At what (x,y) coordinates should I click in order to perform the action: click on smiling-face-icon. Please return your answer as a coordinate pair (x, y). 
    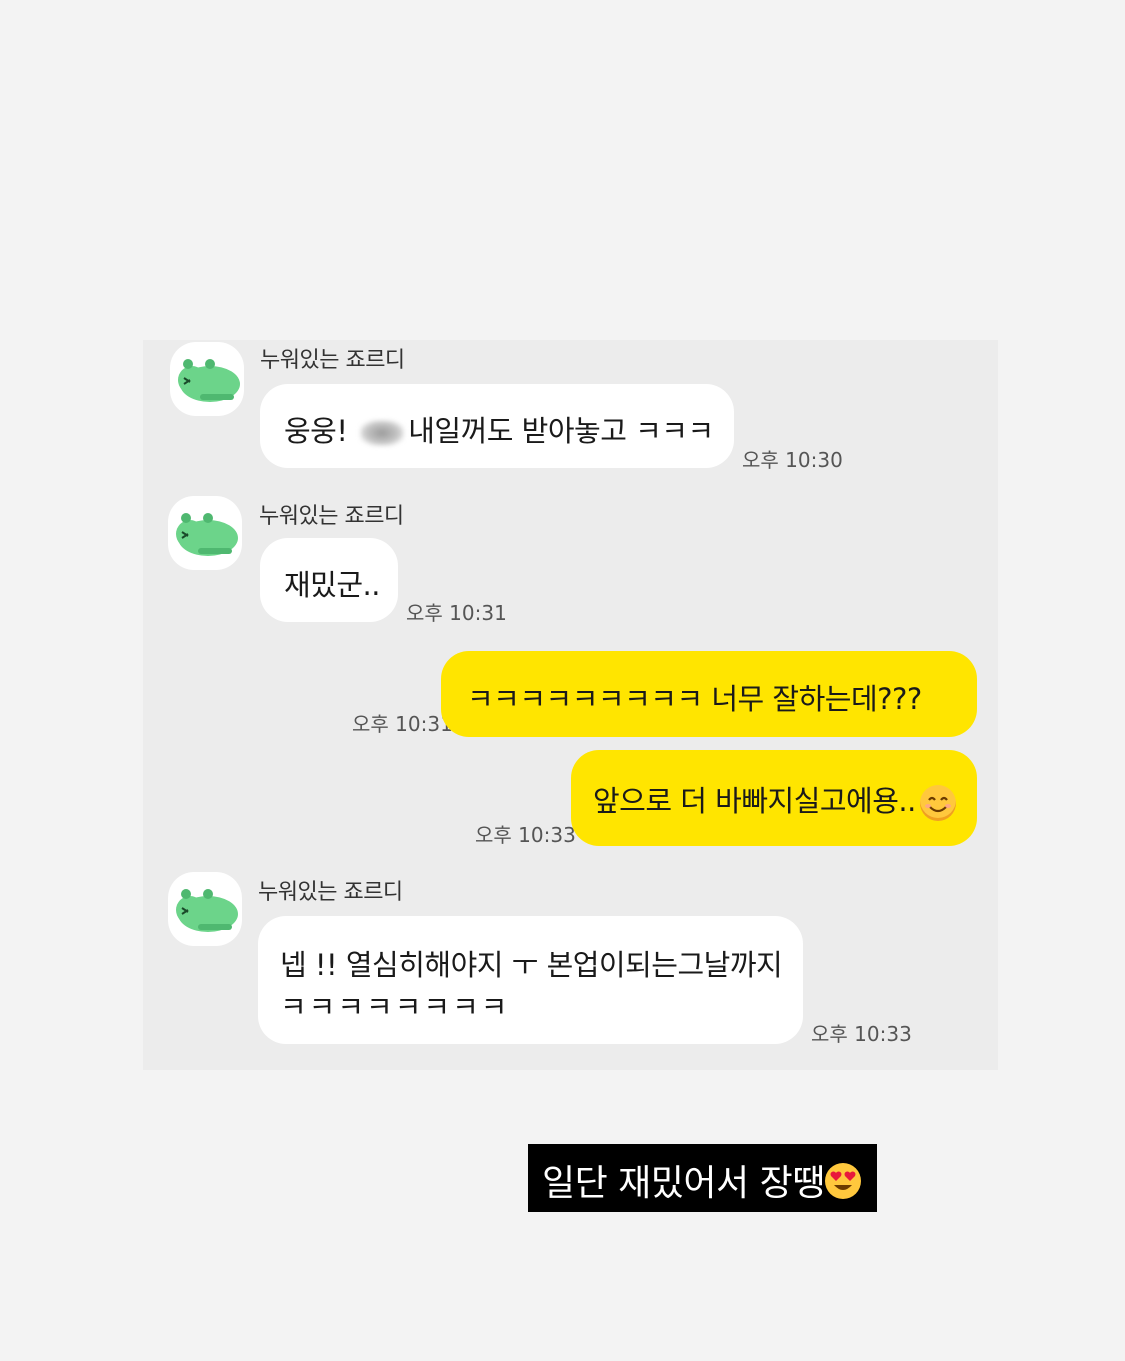
    Looking at the image, I should click on (937, 803).